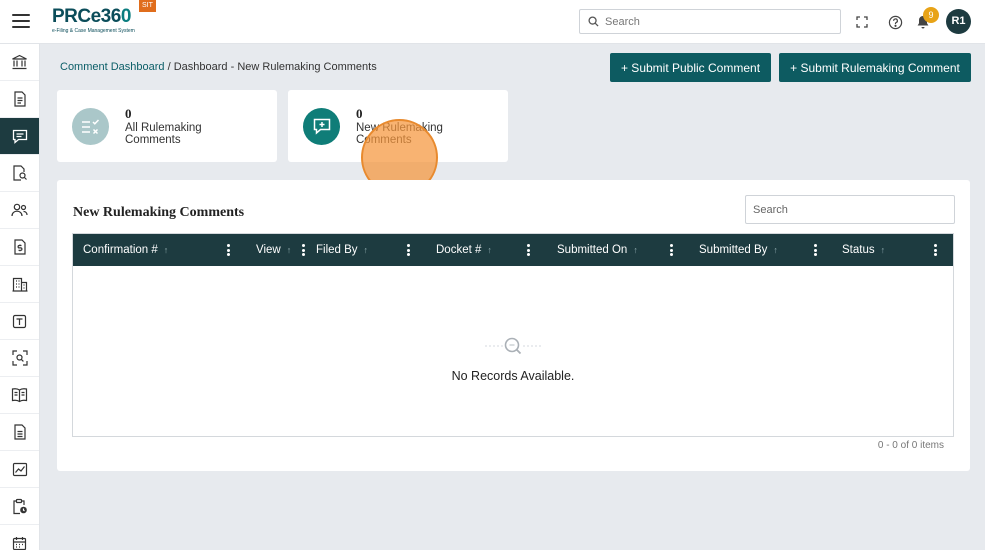 The height and width of the screenshot is (550, 985). What do you see at coordinates (910, 445) in the screenshot?
I see `pager-info: 0 - 0 of 0 items` at bounding box center [910, 445].